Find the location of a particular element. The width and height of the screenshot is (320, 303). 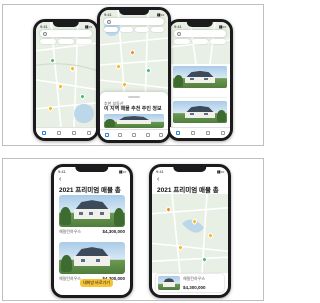

phone-map-detail: 9:41 ▮▮ ▭ 추천 부동산 이 지역 매물 추천 주인 정보 is located at coordinates (134, 75).